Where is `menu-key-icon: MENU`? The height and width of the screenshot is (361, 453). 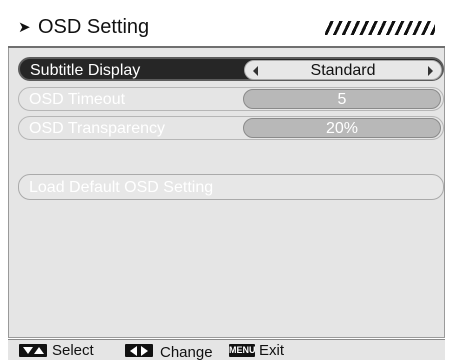 menu-key-icon: MENU is located at coordinates (242, 350).